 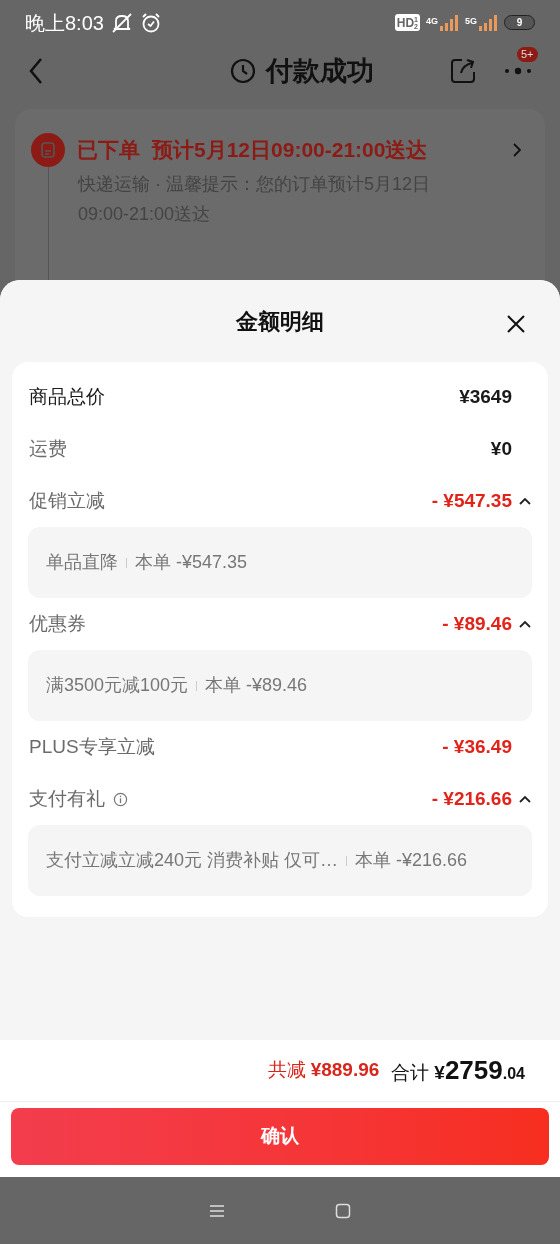 I want to click on more-icon, so click(x=518, y=70).